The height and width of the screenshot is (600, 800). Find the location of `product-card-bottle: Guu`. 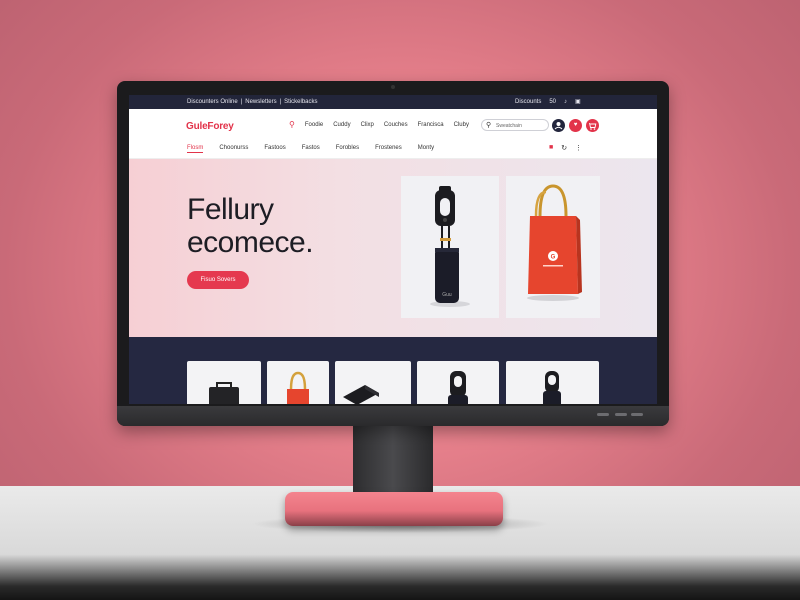

product-card-bottle: Guu is located at coordinates (450, 247).